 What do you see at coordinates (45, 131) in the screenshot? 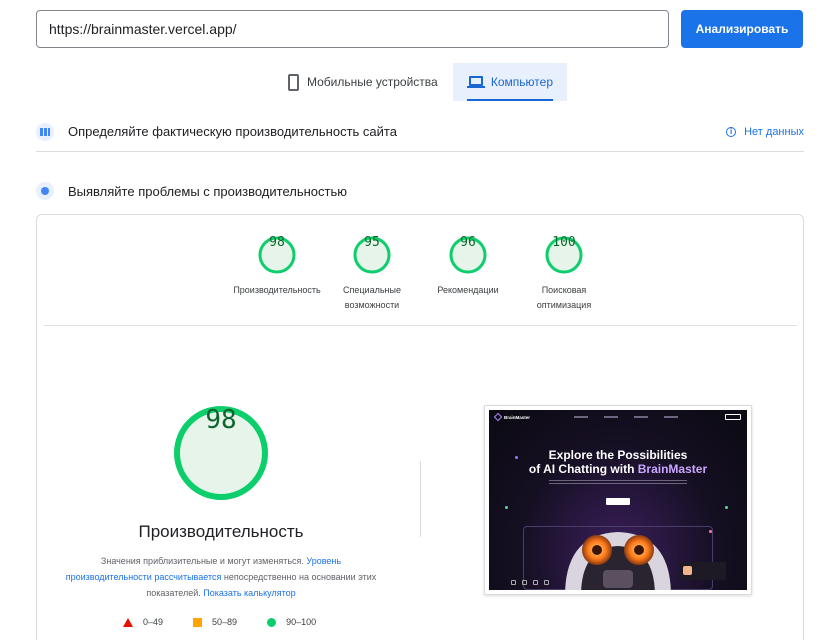
I see `field-data-icon` at bounding box center [45, 131].